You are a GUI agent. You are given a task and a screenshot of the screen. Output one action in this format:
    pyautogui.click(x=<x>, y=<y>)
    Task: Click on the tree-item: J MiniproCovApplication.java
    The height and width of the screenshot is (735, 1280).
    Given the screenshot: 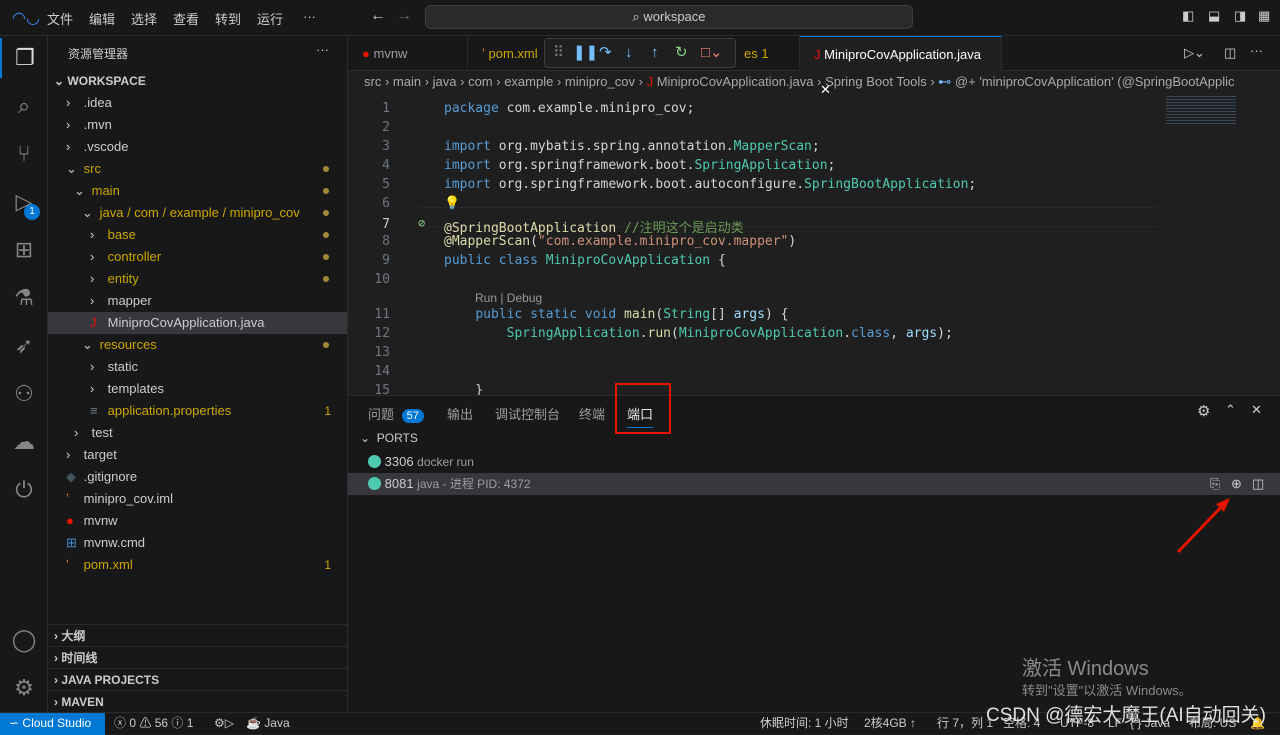 What is the action you would take?
    pyautogui.click(x=197, y=323)
    